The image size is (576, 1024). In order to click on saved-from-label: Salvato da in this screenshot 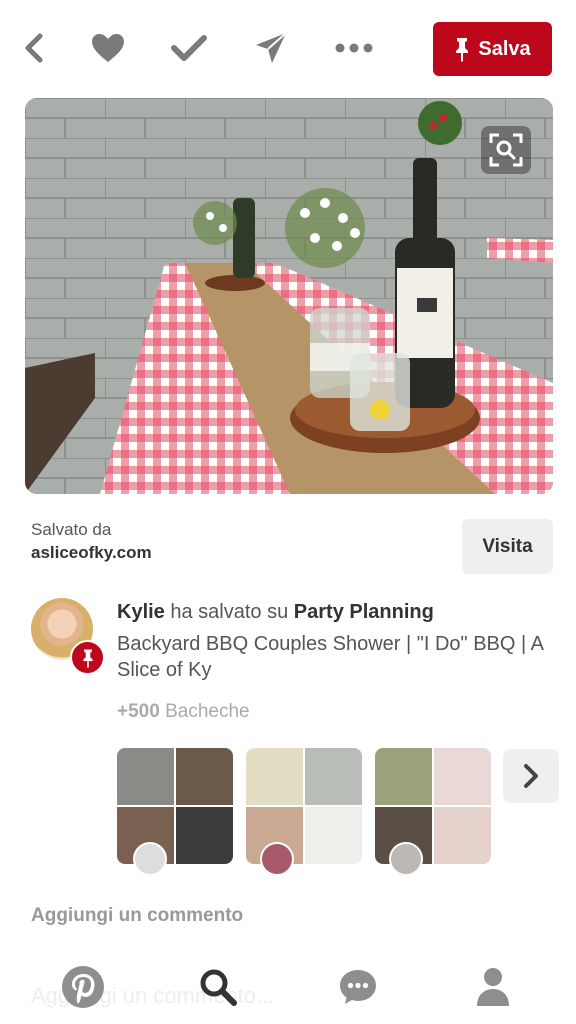, I will do `click(71, 529)`.